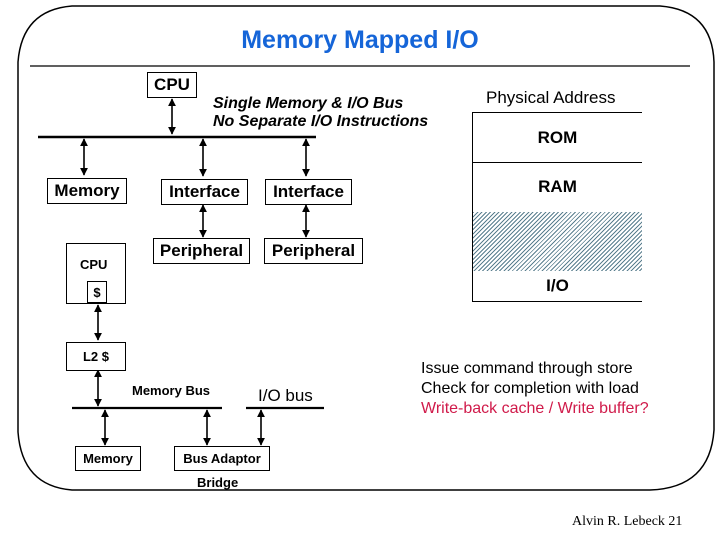  What do you see at coordinates (535, 408) in the screenshot?
I see `note-line-3: Write-back cache / Write buffer?` at bounding box center [535, 408].